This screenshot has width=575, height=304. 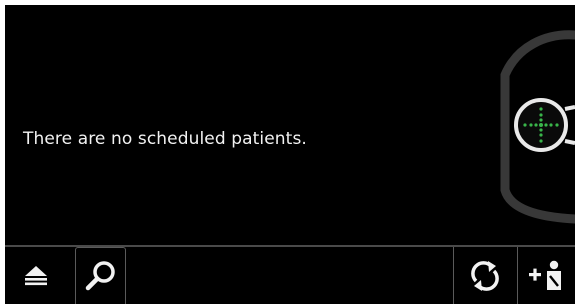 I want to click on search-icon, so click(x=100, y=276).